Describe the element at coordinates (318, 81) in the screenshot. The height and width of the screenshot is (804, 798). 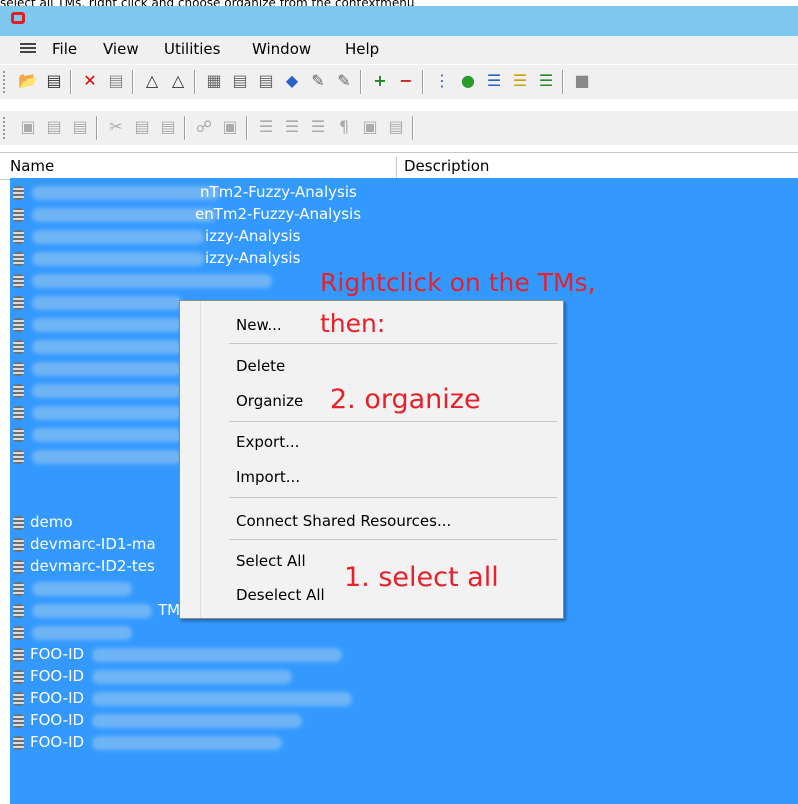
I see `edit-a-icon: ✎` at that location.